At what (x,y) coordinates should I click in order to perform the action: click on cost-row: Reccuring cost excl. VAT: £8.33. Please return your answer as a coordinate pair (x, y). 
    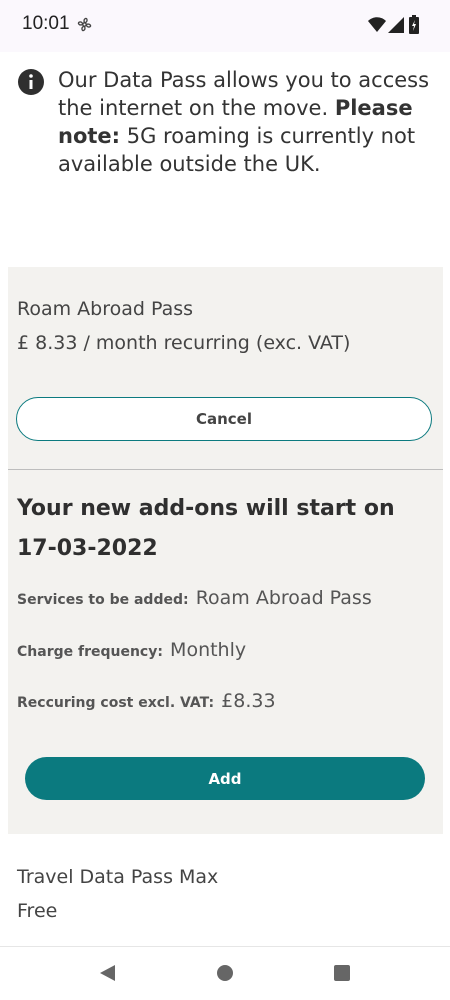
    Looking at the image, I should click on (227, 701).